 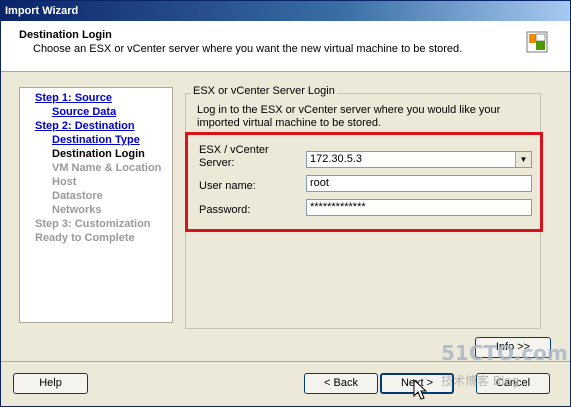 What do you see at coordinates (84, 112) in the screenshot?
I see `step-source-data: Source Data` at bounding box center [84, 112].